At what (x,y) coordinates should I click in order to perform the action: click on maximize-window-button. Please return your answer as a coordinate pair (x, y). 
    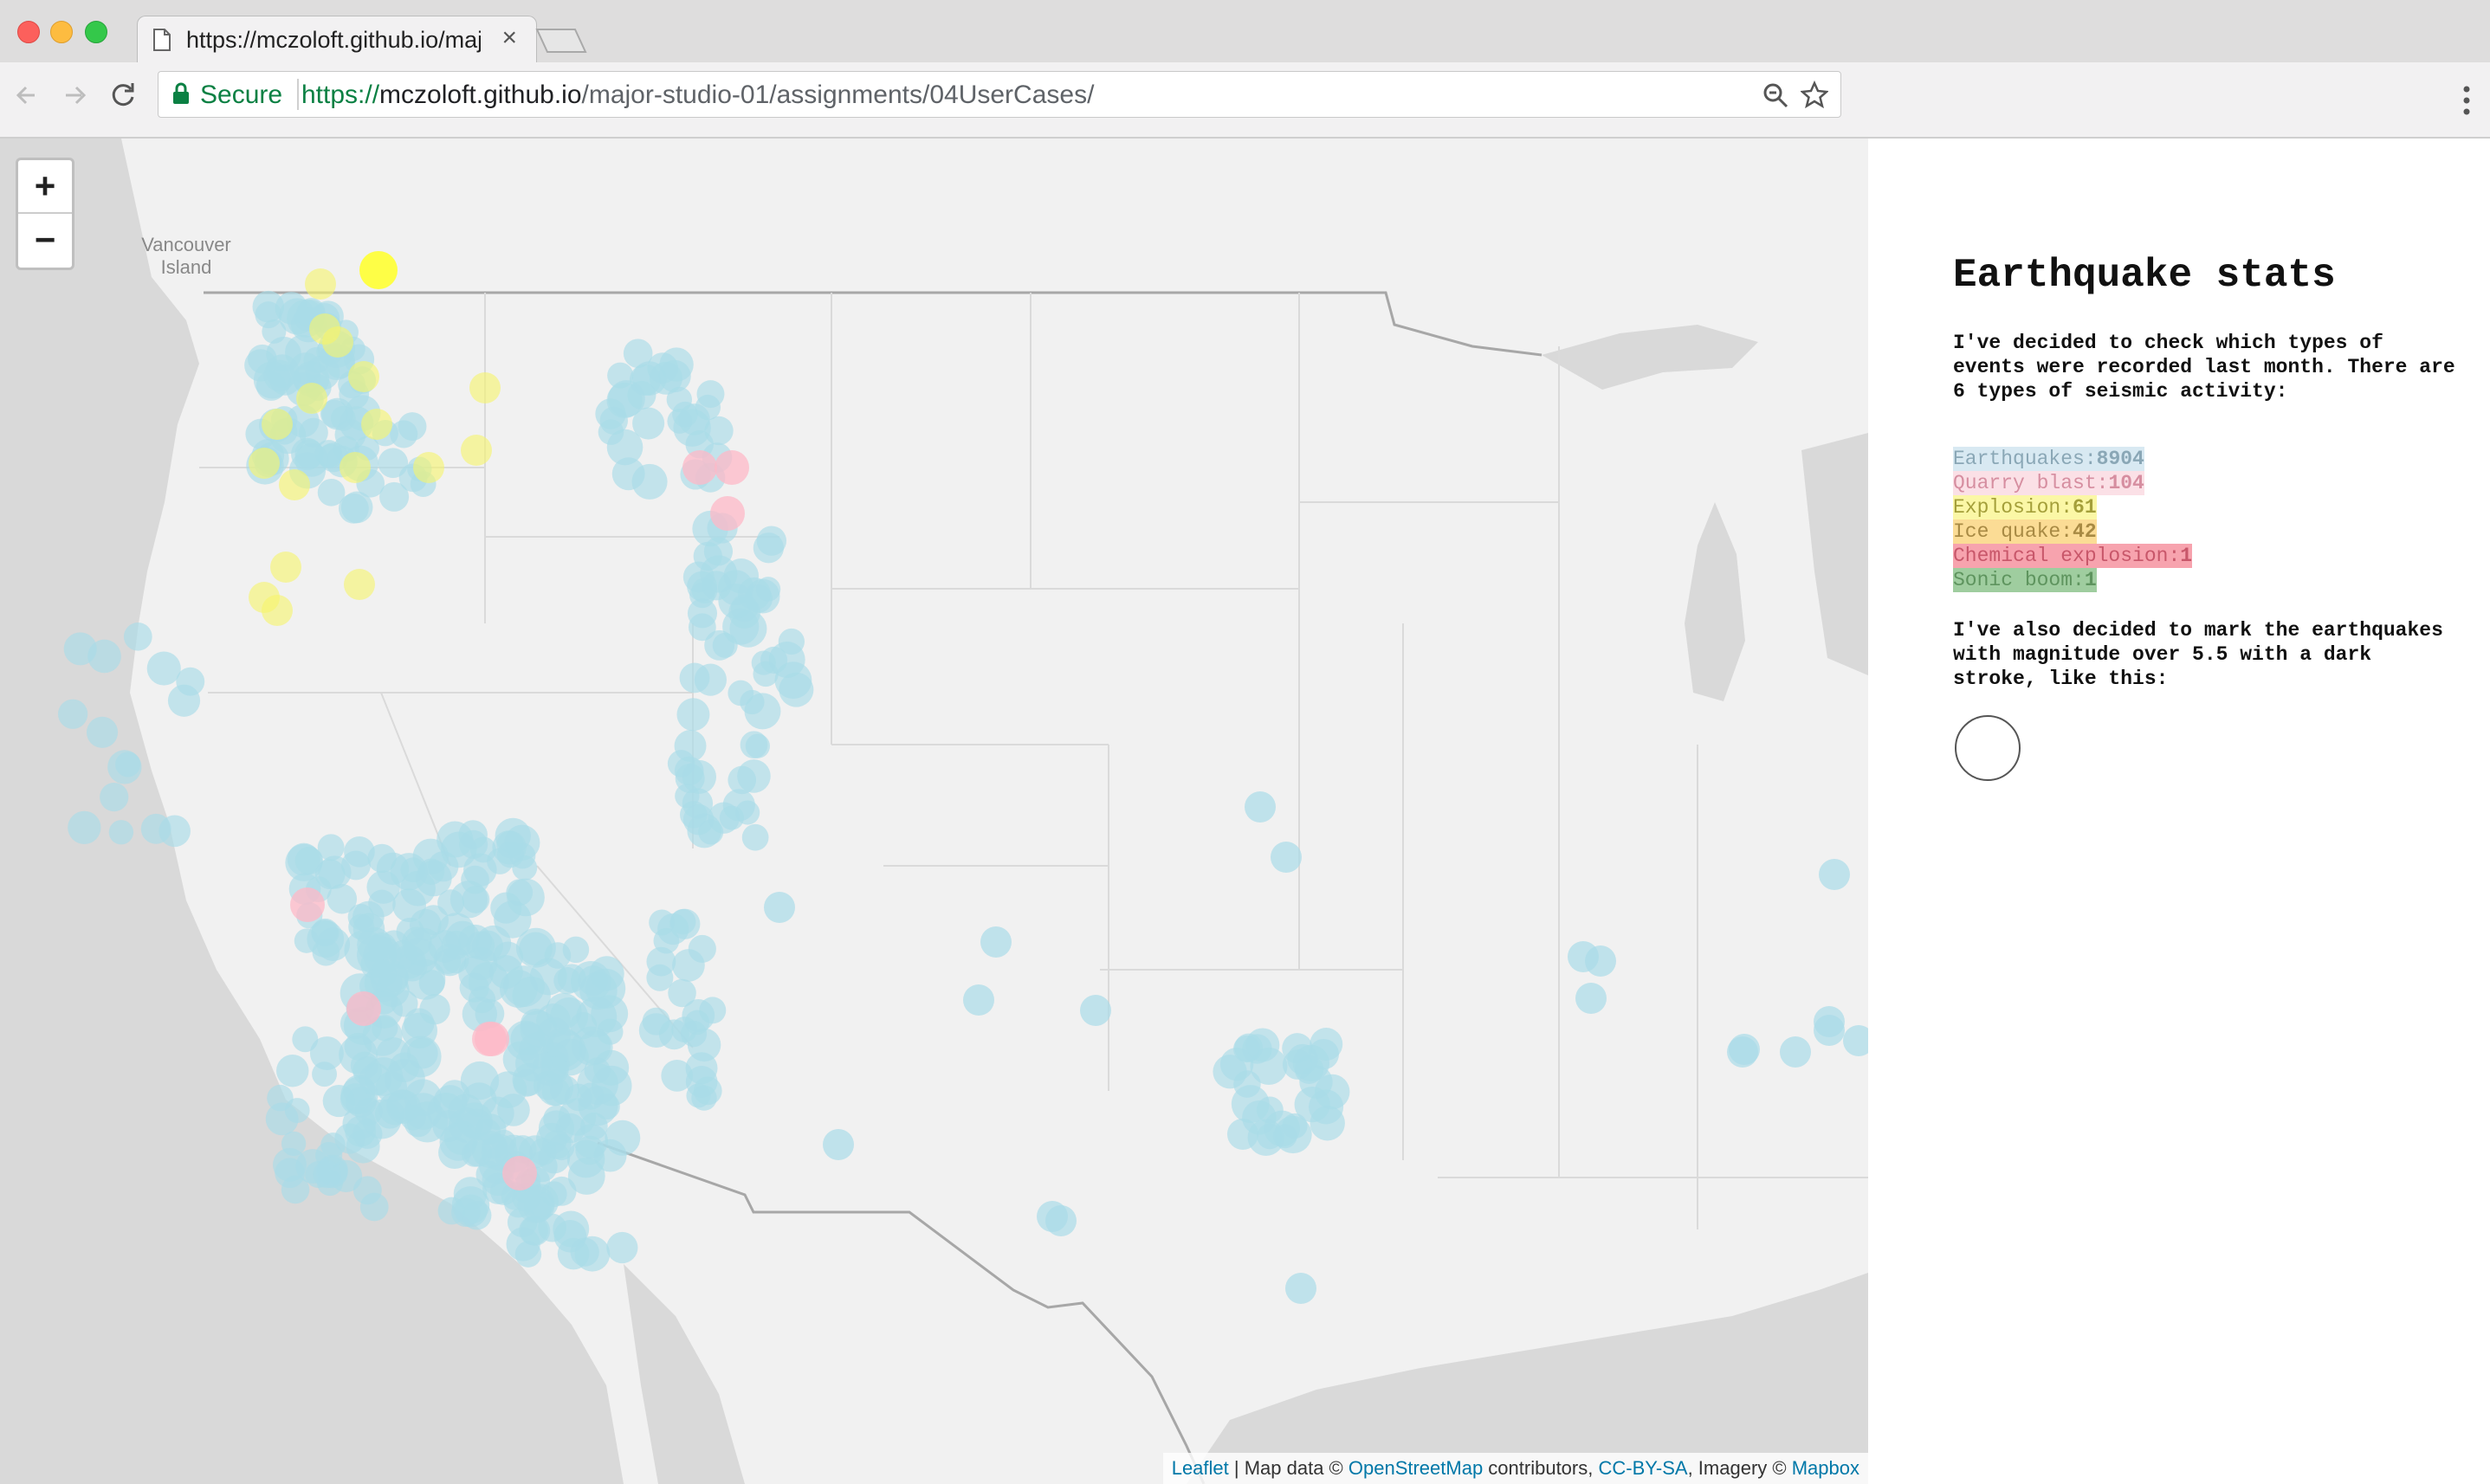
    Looking at the image, I should click on (96, 32).